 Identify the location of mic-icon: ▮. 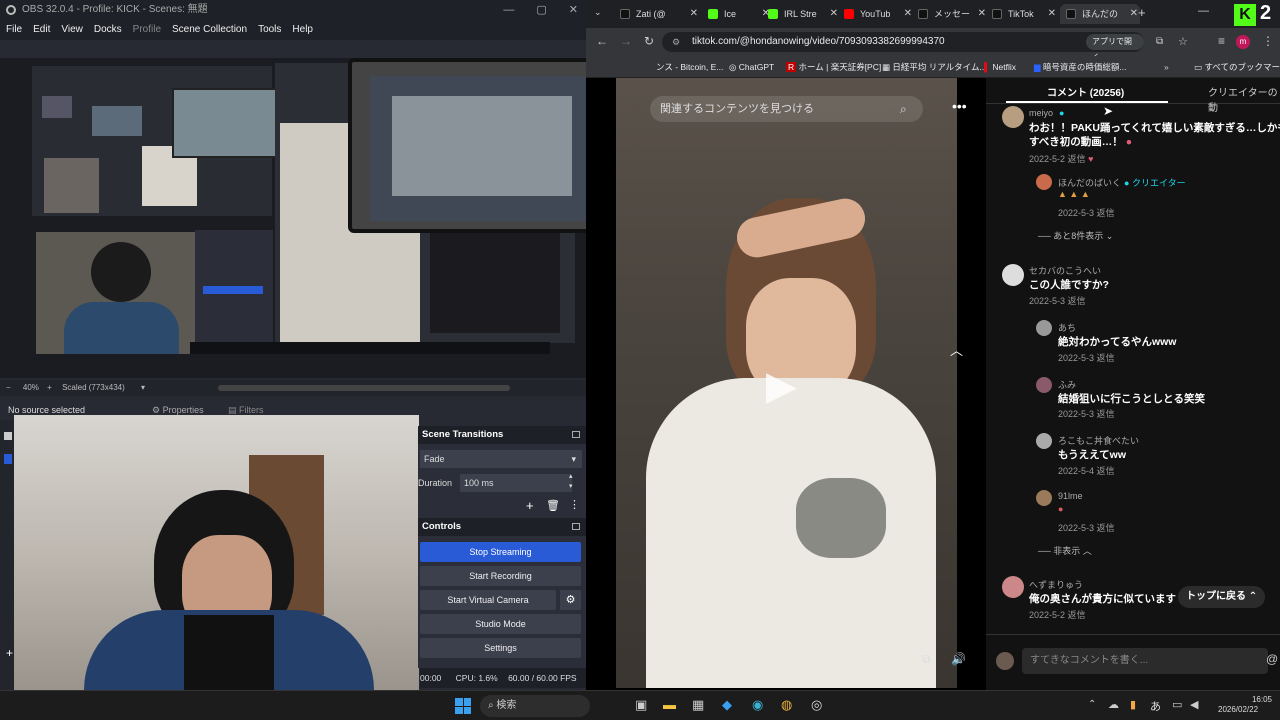
(1133, 704).